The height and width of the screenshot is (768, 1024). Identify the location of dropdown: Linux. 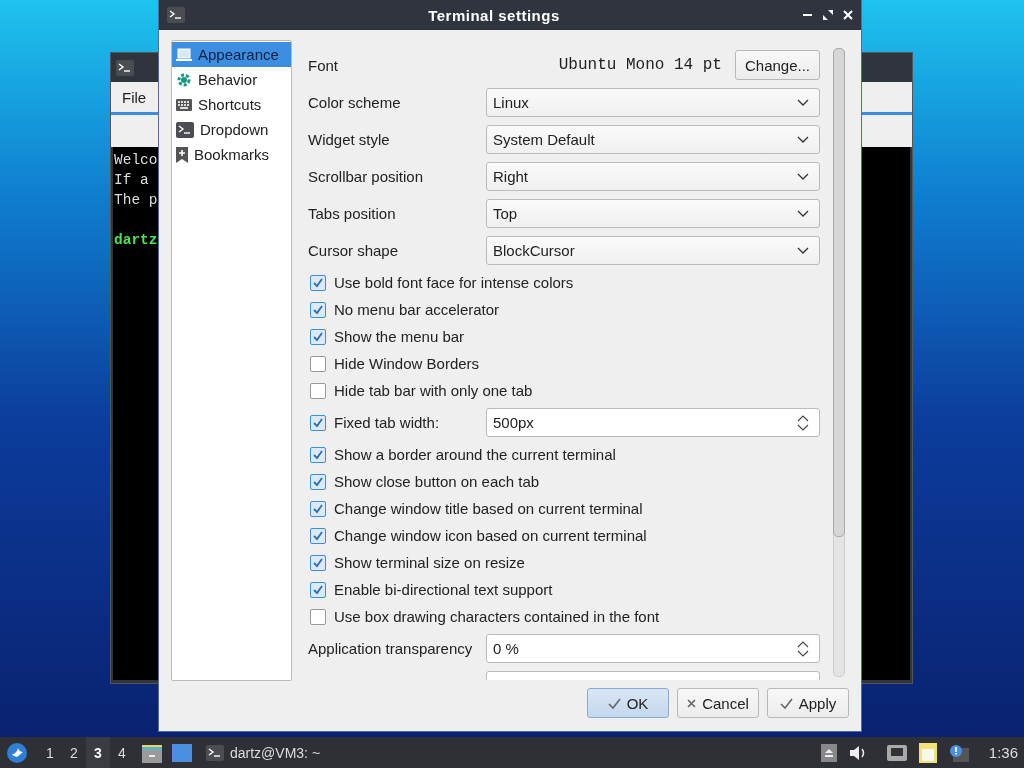
(653, 102).